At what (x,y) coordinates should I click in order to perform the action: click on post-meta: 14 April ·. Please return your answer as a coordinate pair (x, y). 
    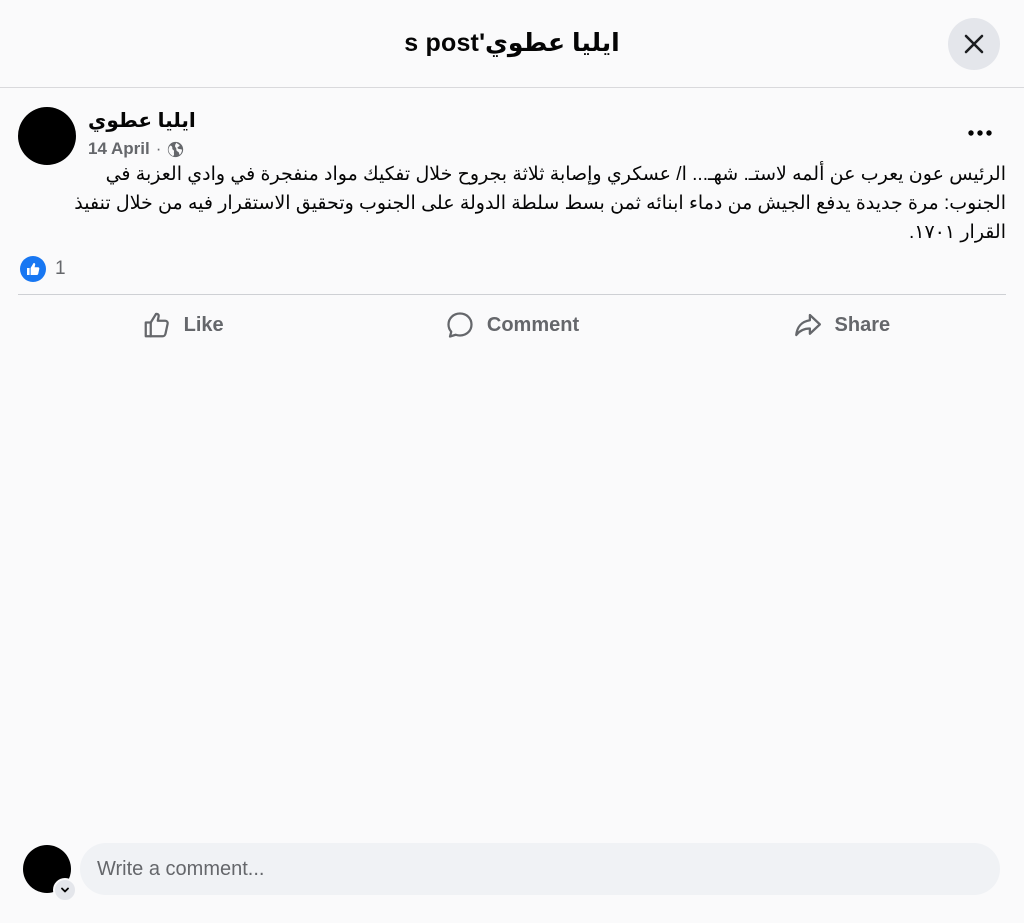
    Looking at the image, I should click on (136, 149).